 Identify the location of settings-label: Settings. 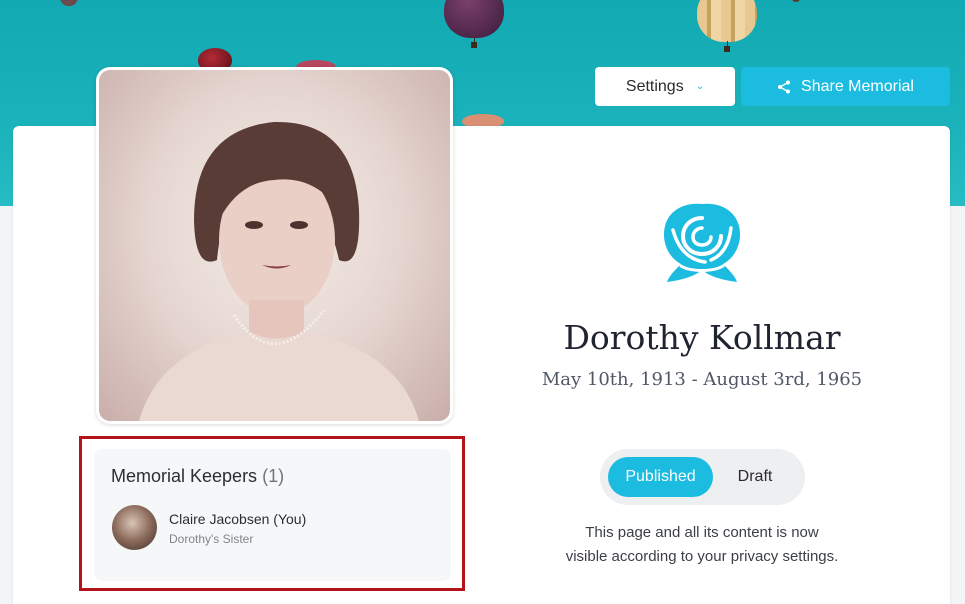
(654, 86).